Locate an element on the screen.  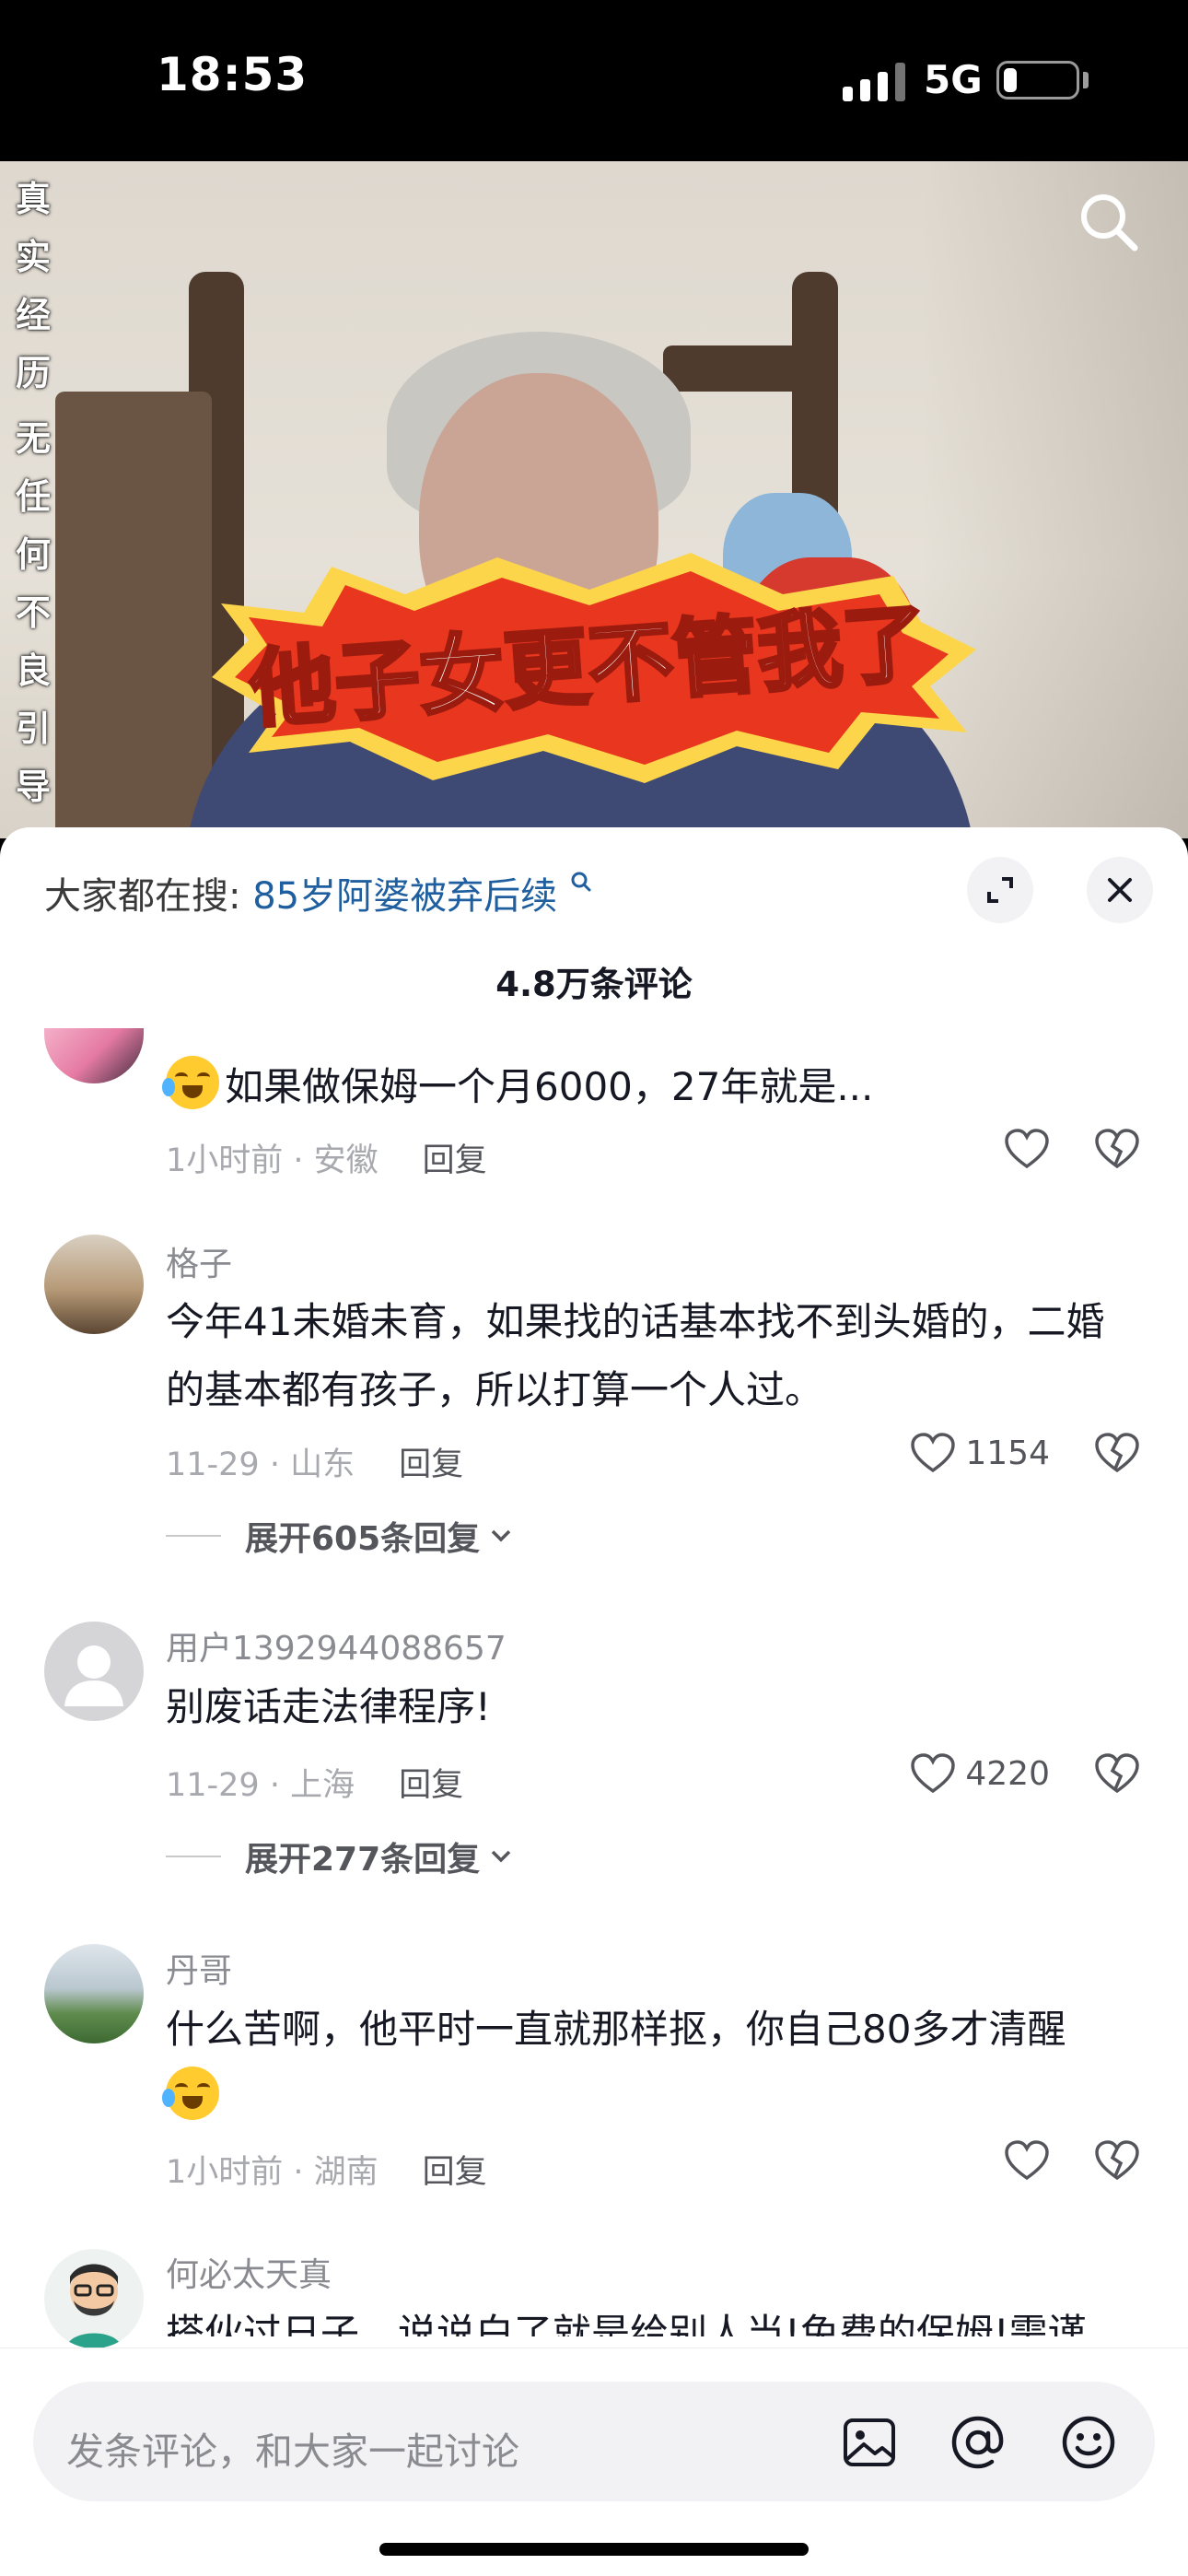
chair-back-rail is located at coordinates (741, 368).